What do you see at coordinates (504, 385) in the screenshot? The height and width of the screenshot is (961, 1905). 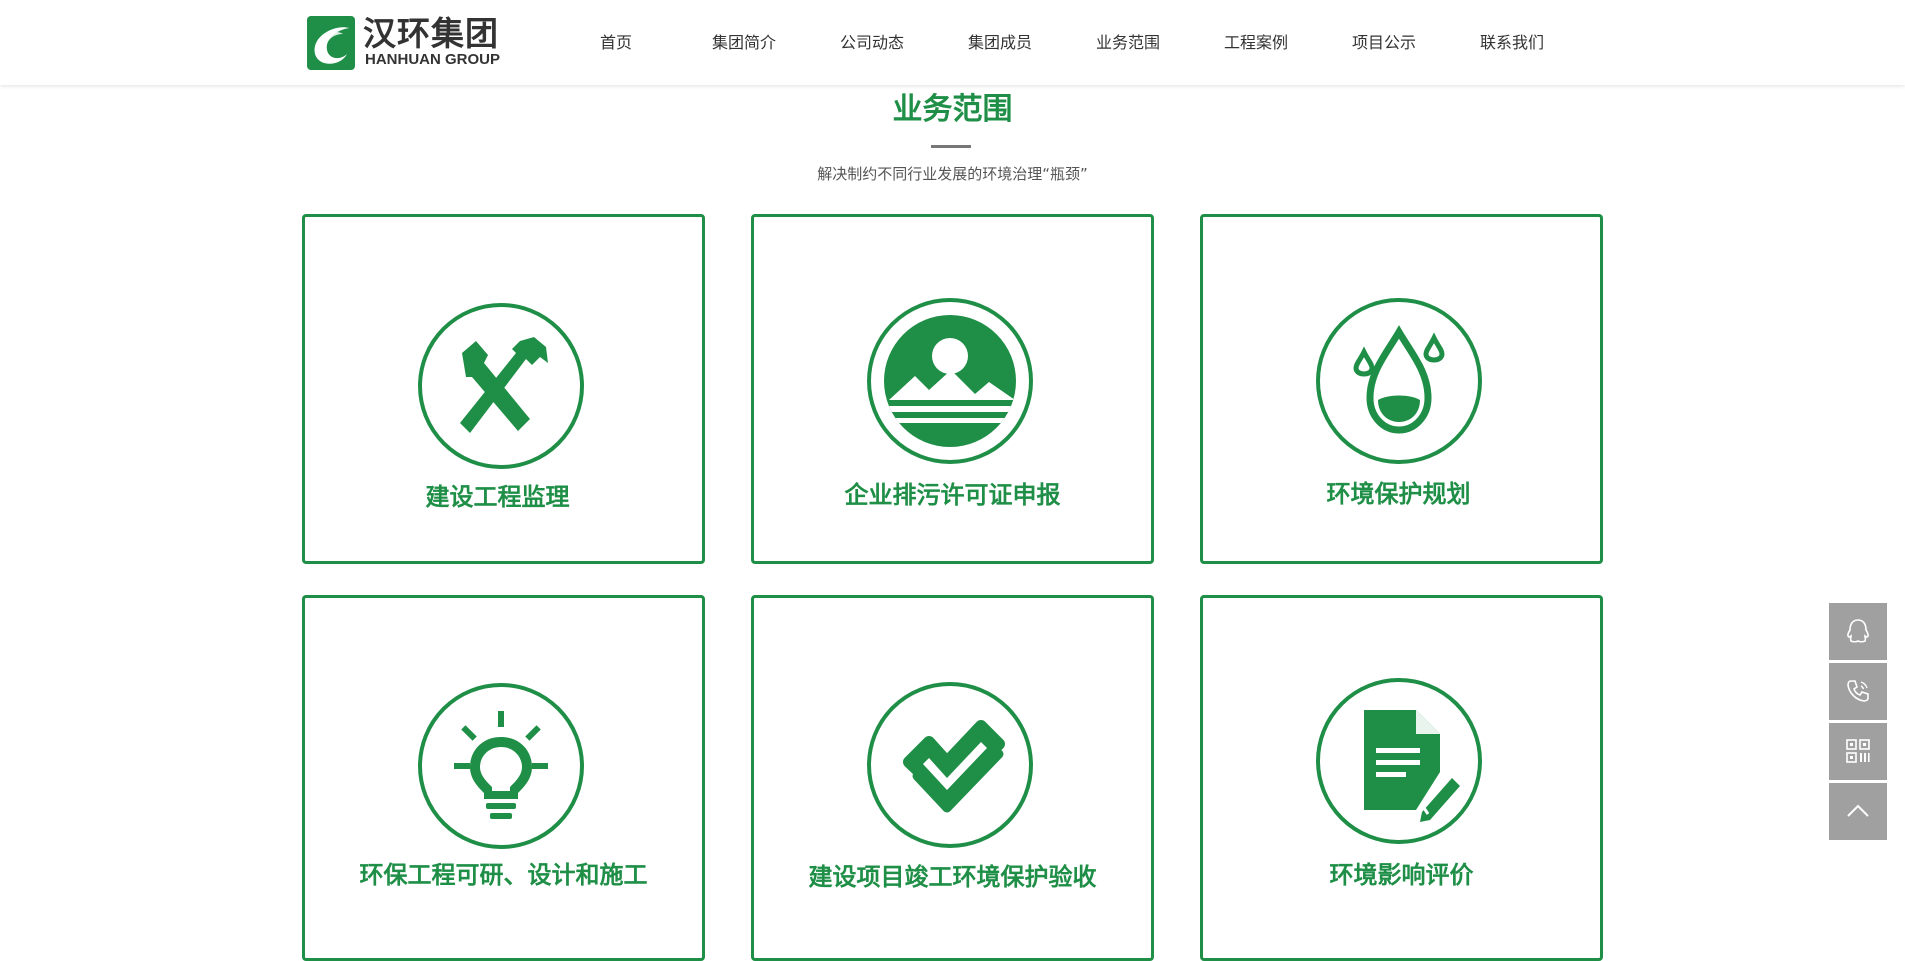 I see `tools-icon` at bounding box center [504, 385].